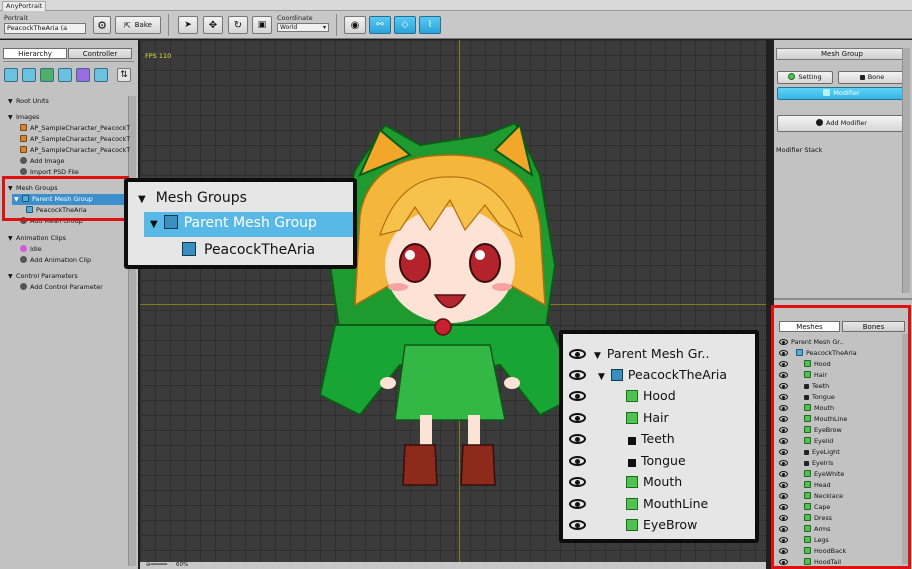 This screenshot has height=569, width=912. What do you see at coordinates (138, 25) in the screenshot?
I see `bake-button: ⇱ Bake` at bounding box center [138, 25].